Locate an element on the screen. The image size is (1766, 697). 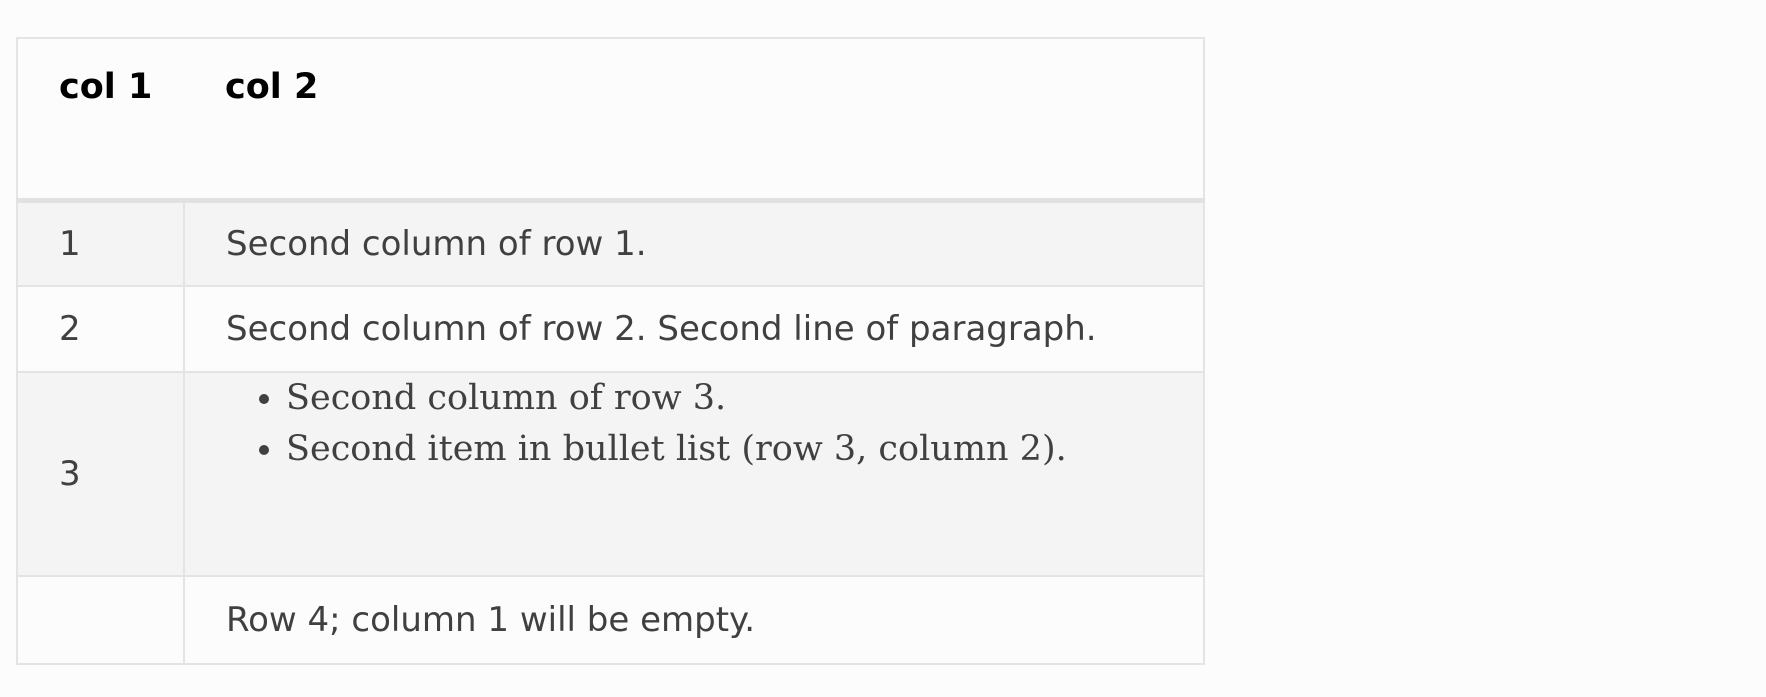
table-row: Row 4; column 1 will be empty. is located at coordinates (610, 620).